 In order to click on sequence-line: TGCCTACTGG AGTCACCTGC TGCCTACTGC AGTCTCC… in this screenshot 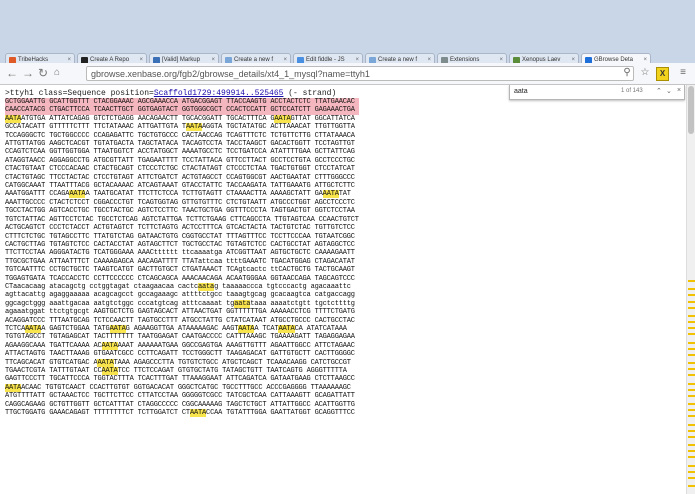, I will do `click(180, 211)`.